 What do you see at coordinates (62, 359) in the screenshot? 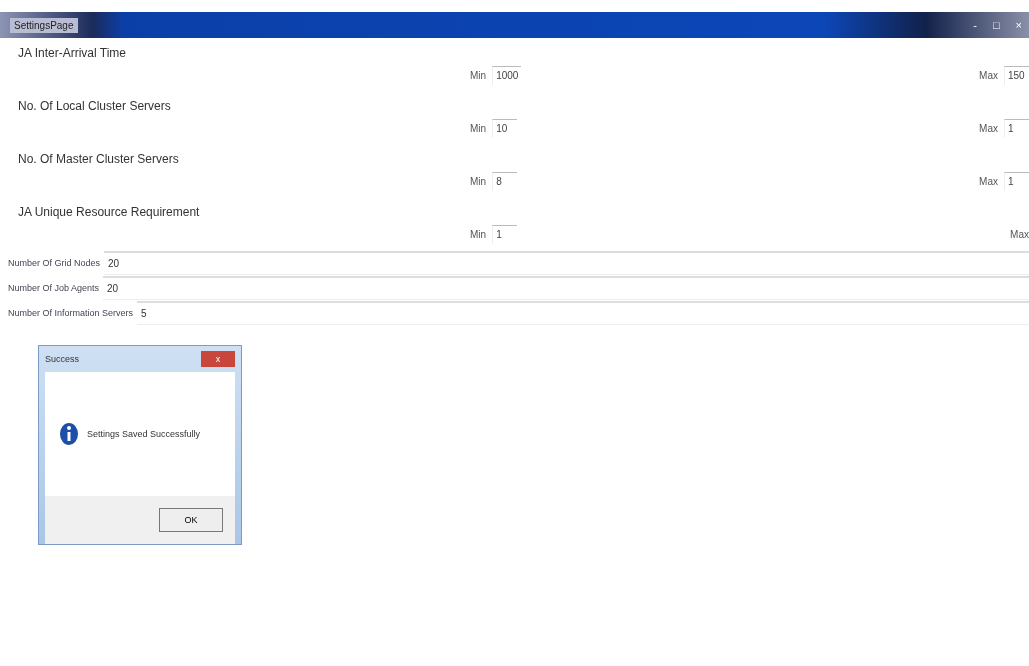
I see `dialog-title: Success` at bounding box center [62, 359].